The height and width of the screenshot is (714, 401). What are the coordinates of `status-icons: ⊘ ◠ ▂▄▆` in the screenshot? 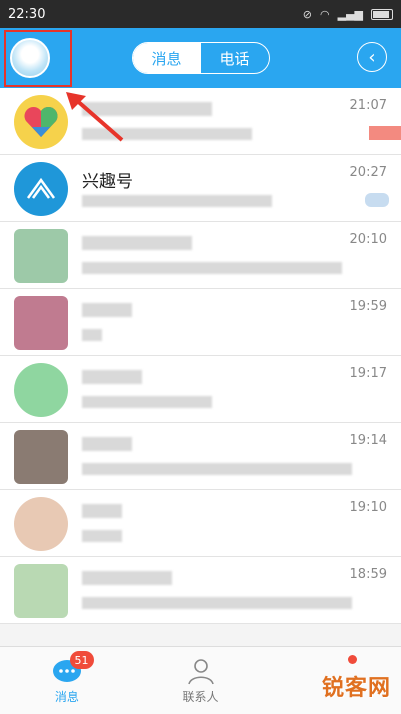 It's located at (348, 14).